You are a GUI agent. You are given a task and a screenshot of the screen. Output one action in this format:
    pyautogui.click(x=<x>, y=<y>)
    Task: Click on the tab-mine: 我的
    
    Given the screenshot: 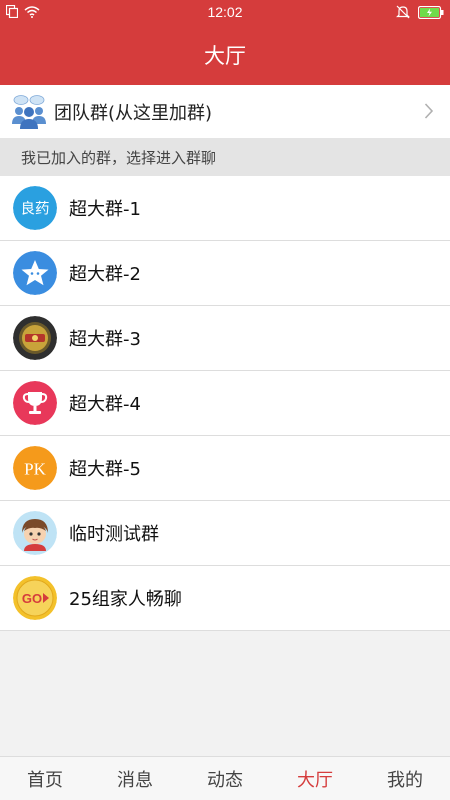 What is the action you would take?
    pyautogui.click(x=405, y=778)
    